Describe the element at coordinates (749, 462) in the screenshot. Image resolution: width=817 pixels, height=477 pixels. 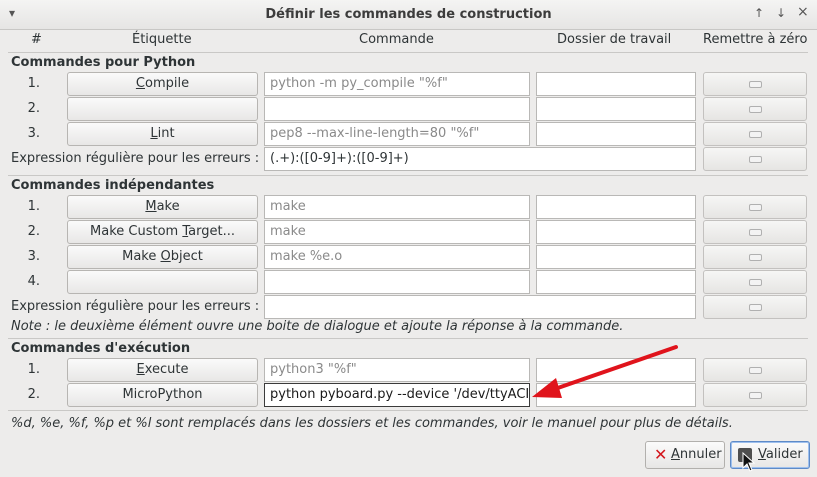
I see `mouse-cursor-icon` at that location.